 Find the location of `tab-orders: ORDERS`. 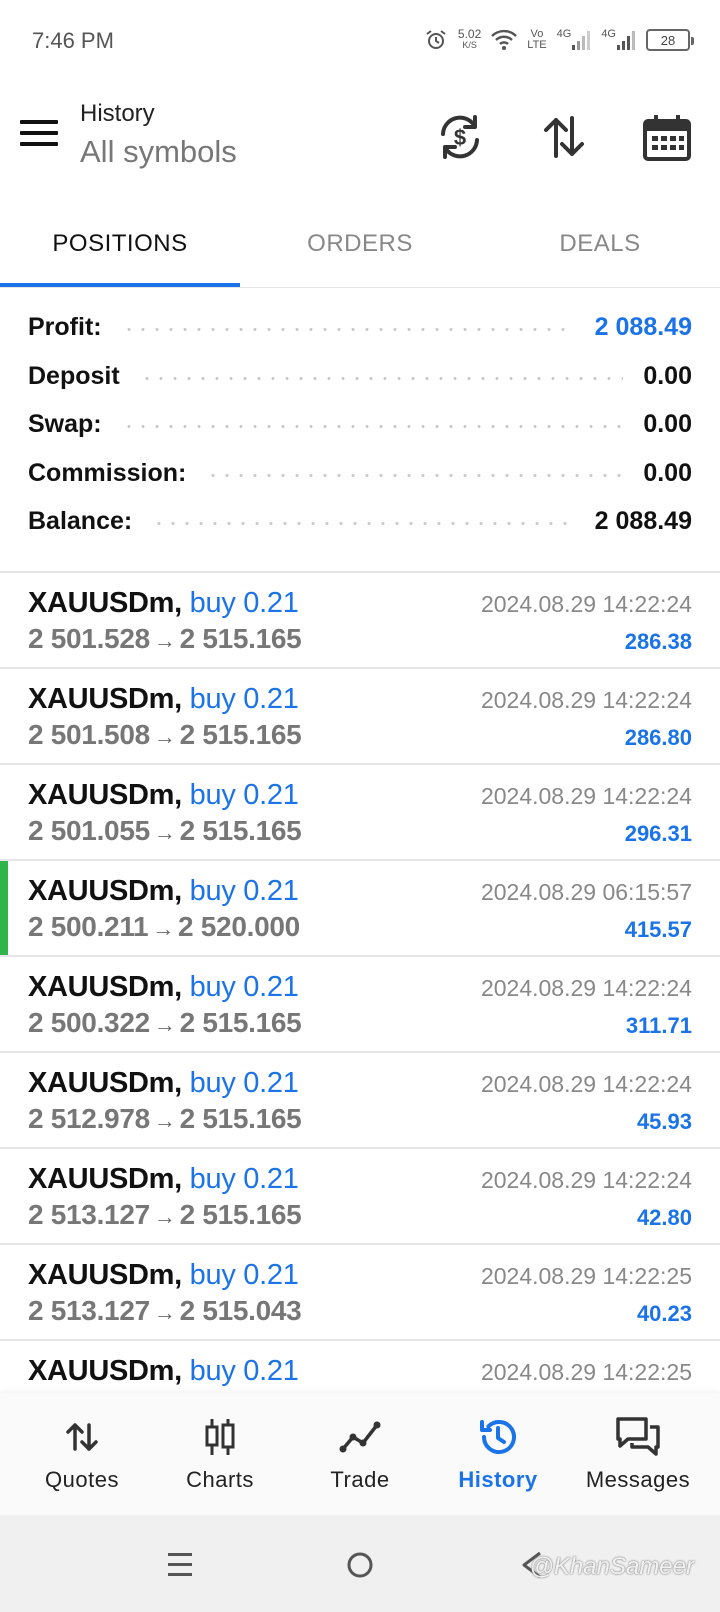

tab-orders: ORDERS is located at coordinates (360, 244).